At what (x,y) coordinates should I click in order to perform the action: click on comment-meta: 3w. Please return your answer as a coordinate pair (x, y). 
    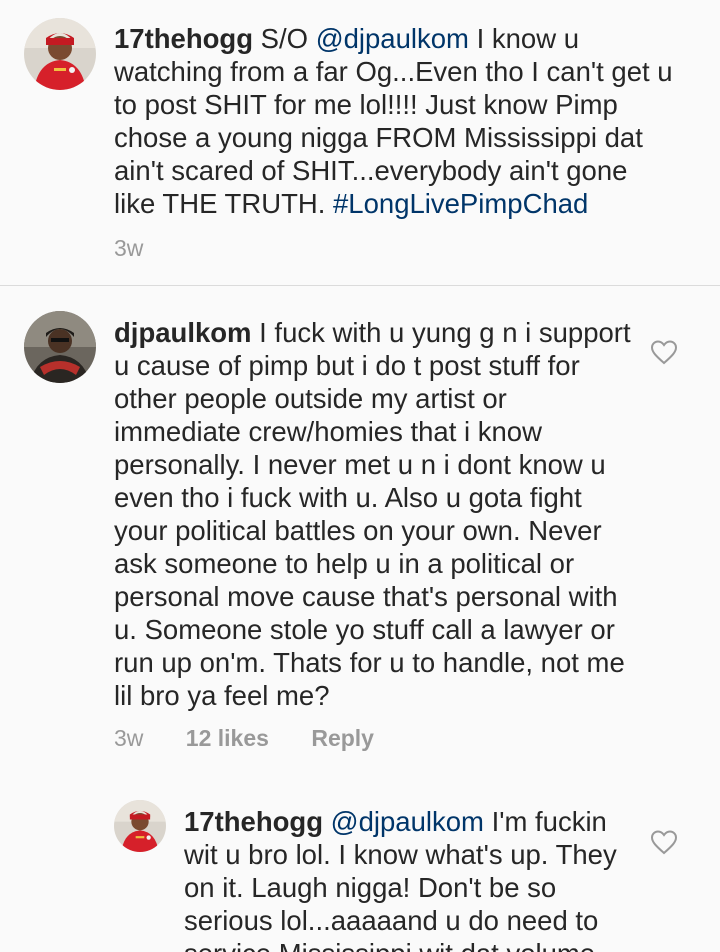
    Looking at the image, I should click on (128, 248).